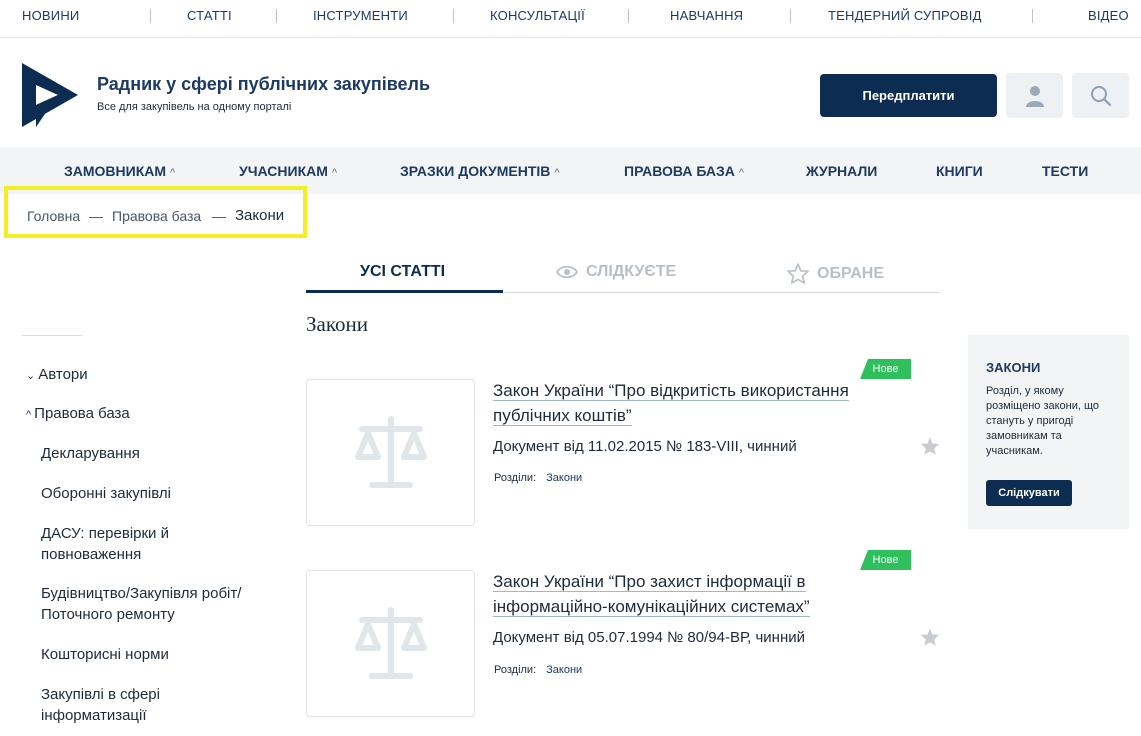 This screenshot has height=736, width=1141. Describe the element at coordinates (567, 272) in the screenshot. I see `eye-icon` at that location.